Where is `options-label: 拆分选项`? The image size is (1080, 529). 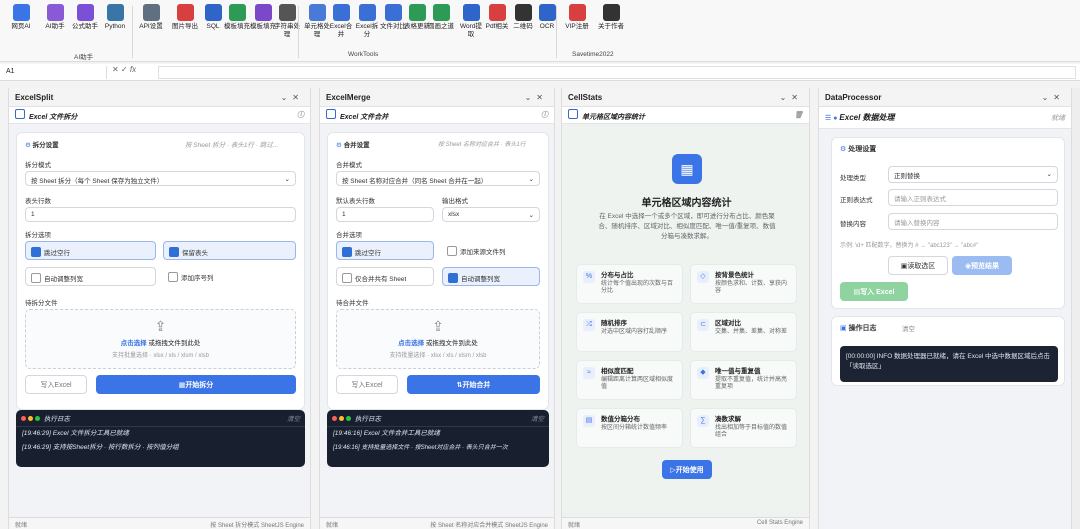 options-label: 拆分选项 is located at coordinates (38, 235).